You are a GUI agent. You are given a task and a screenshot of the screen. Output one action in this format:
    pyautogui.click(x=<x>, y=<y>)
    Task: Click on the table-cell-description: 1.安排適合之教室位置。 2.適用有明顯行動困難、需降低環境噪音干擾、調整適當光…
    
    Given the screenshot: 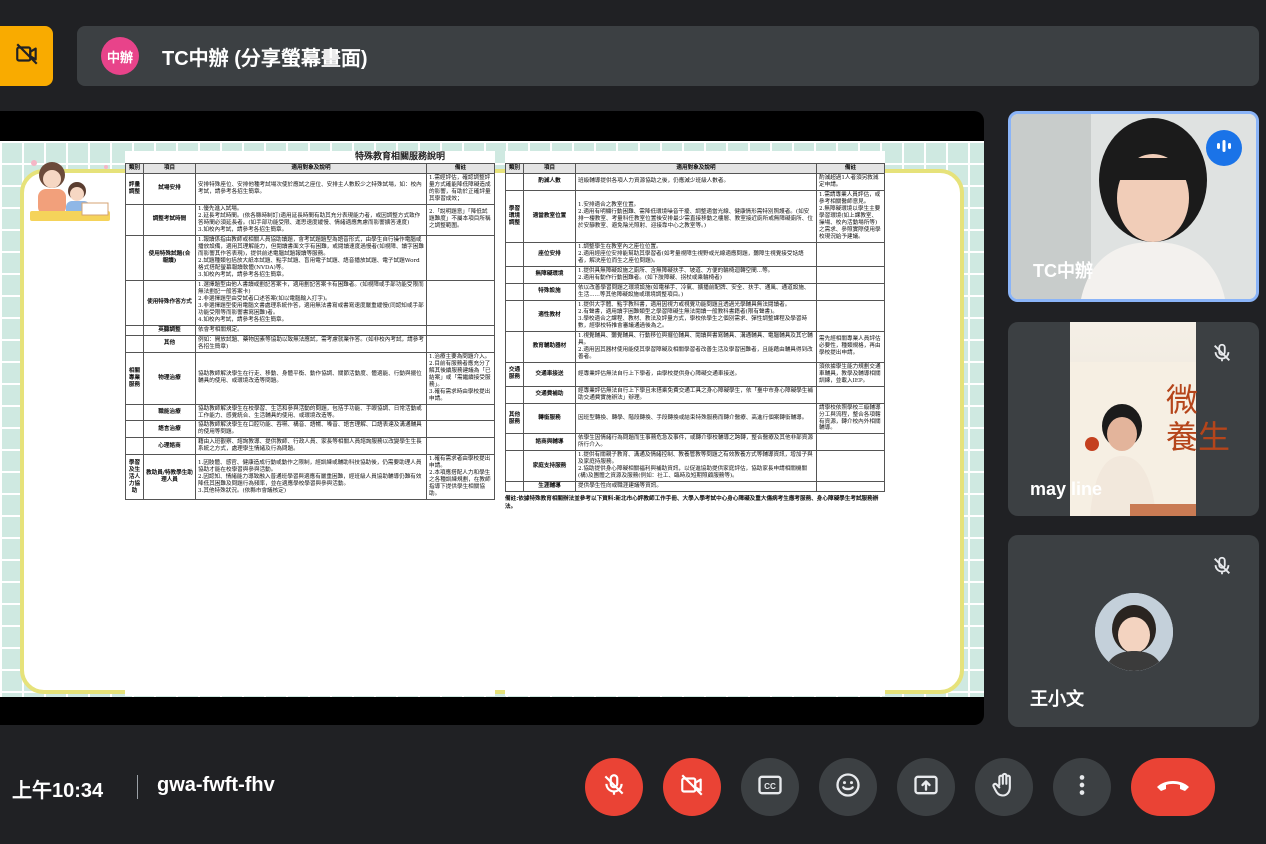 What is the action you would take?
    pyautogui.click(x=696, y=216)
    